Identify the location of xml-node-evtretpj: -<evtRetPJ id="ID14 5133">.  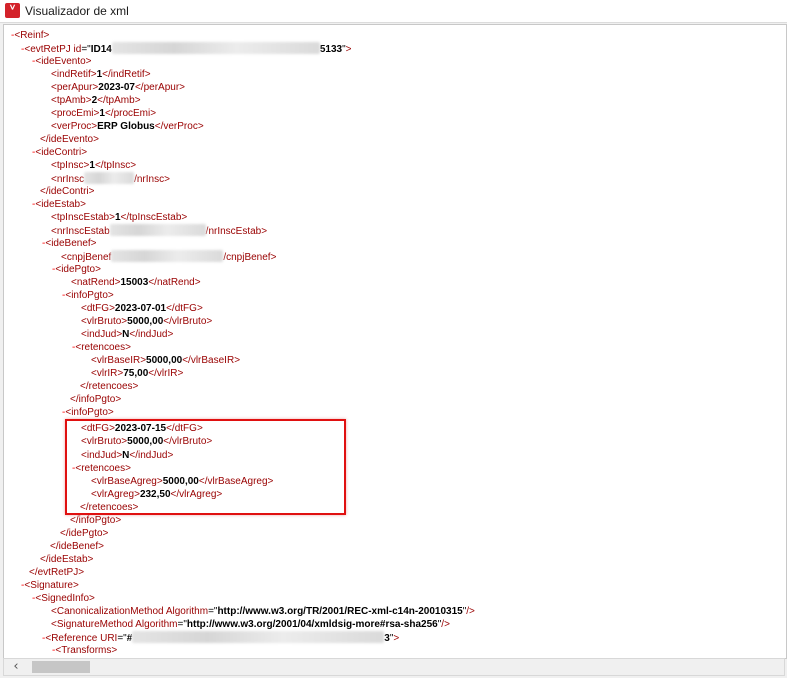
(186, 48).